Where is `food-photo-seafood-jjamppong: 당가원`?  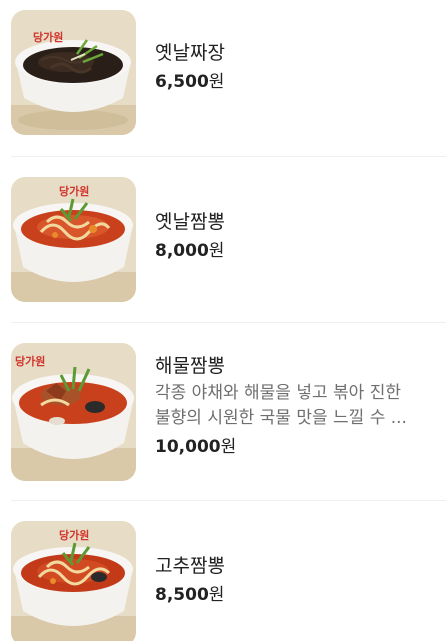
food-photo-seafood-jjamppong: 당가원 is located at coordinates (73, 412).